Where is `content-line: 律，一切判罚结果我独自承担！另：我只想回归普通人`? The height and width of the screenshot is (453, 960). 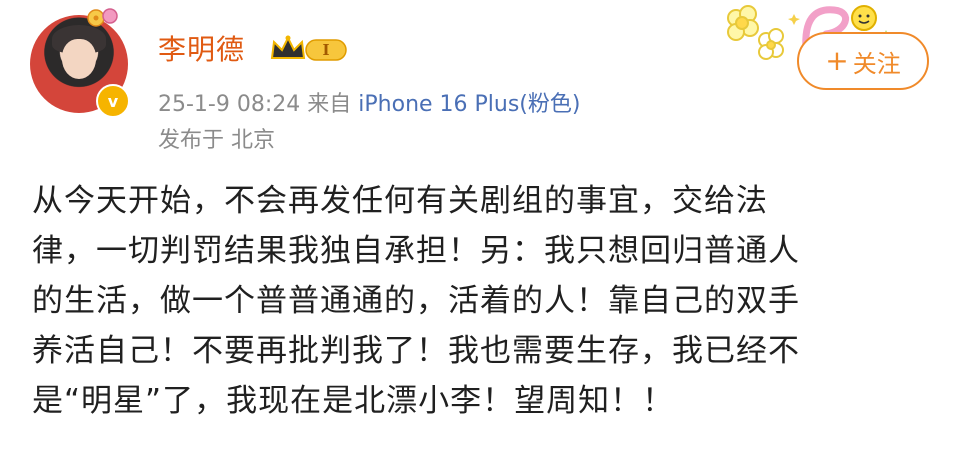 content-line: 律，一切判罚结果我独自承担！另：我只想回归普通人 is located at coordinates (416, 251).